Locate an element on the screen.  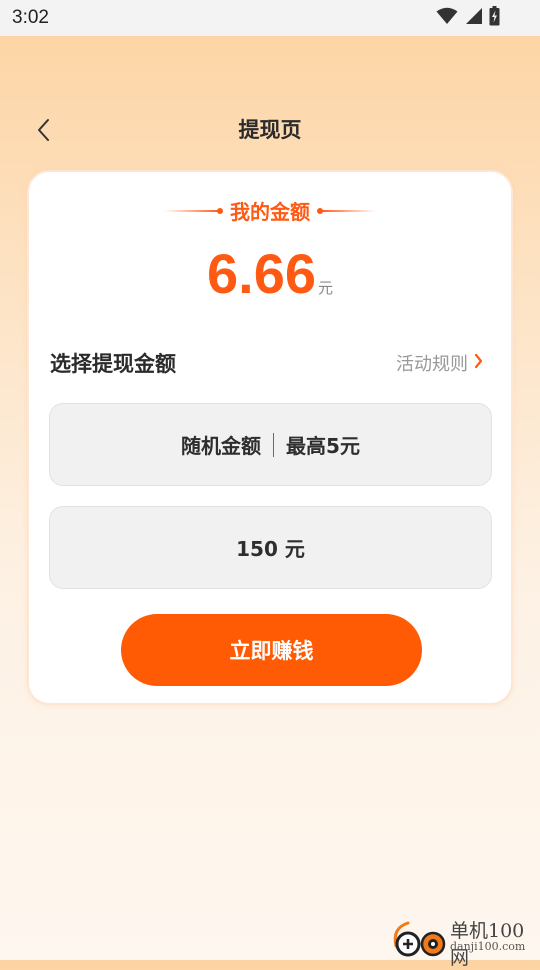
option-random-label: 随机金额 is located at coordinates (221, 446).